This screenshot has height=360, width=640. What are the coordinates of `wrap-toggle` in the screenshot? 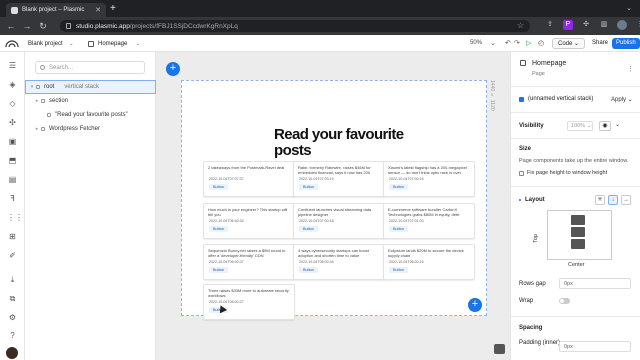 It's located at (564, 301).